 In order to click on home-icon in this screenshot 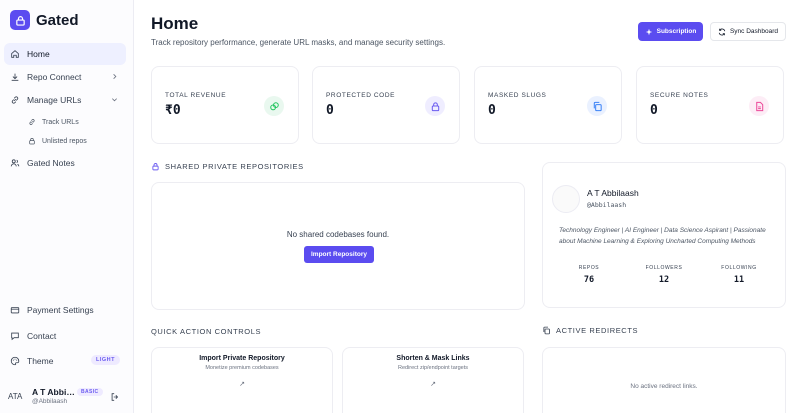, I will do `click(15, 54)`.